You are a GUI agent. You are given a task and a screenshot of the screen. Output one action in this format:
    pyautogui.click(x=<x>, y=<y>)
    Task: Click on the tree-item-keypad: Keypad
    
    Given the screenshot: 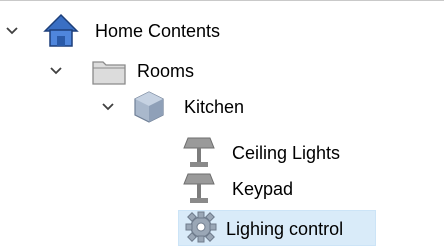 What is the action you would take?
    pyautogui.click(x=200, y=189)
    